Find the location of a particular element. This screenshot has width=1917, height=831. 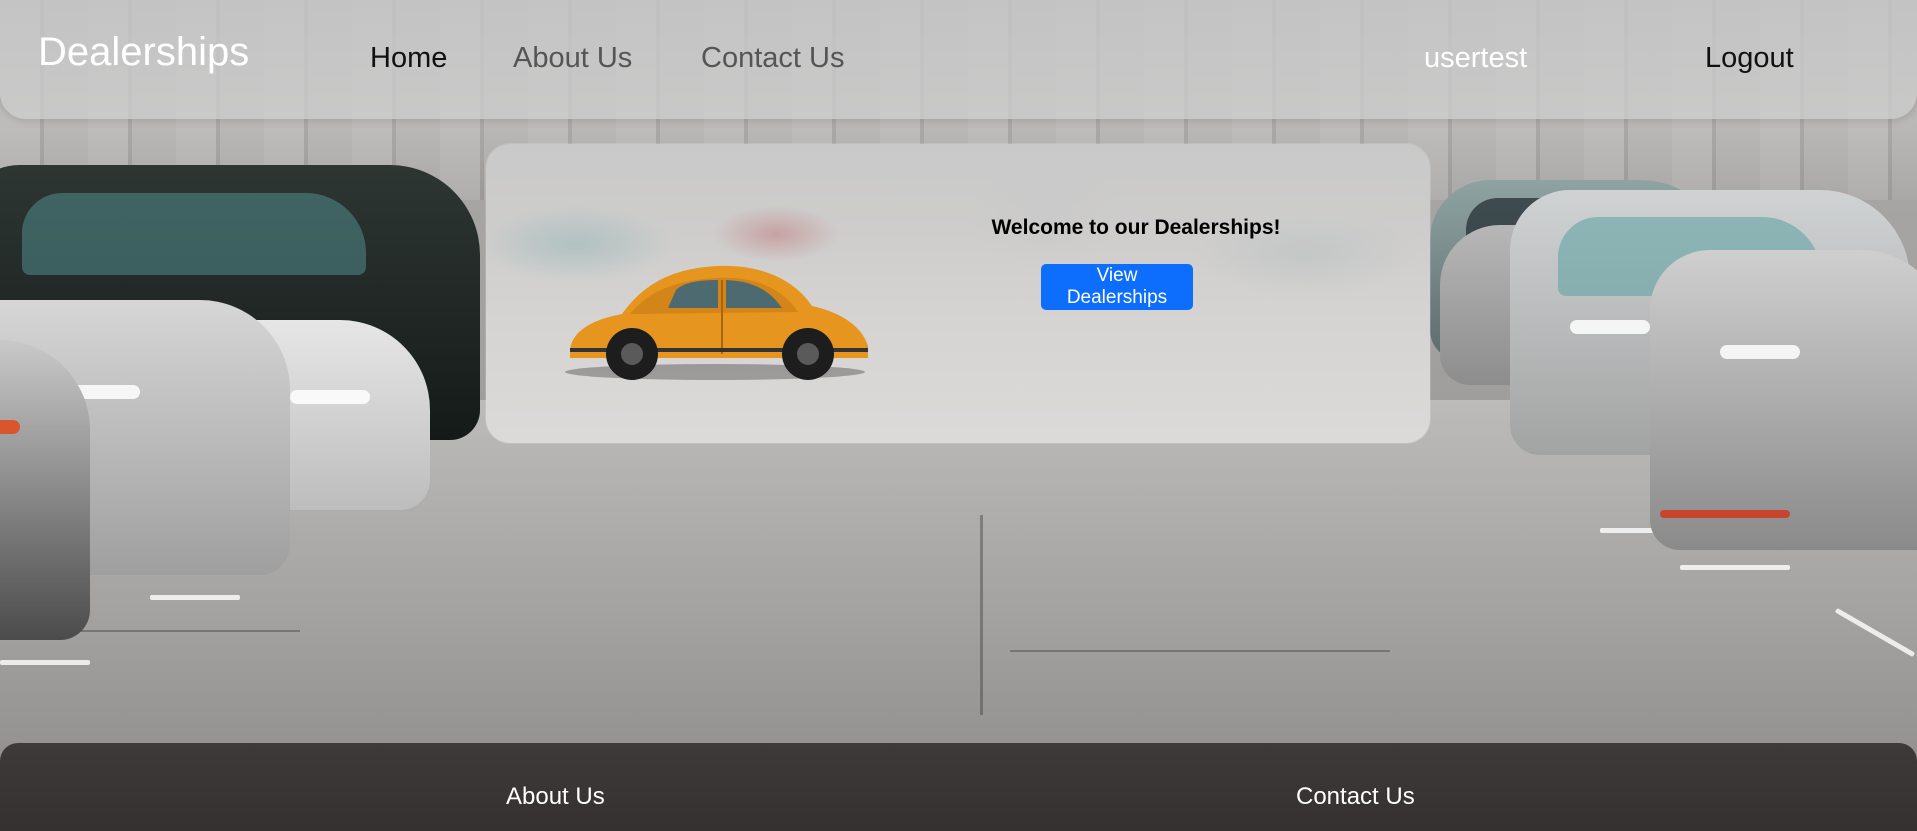

welcome-heading: Welcome to our Dealerships! is located at coordinates (1136, 227).